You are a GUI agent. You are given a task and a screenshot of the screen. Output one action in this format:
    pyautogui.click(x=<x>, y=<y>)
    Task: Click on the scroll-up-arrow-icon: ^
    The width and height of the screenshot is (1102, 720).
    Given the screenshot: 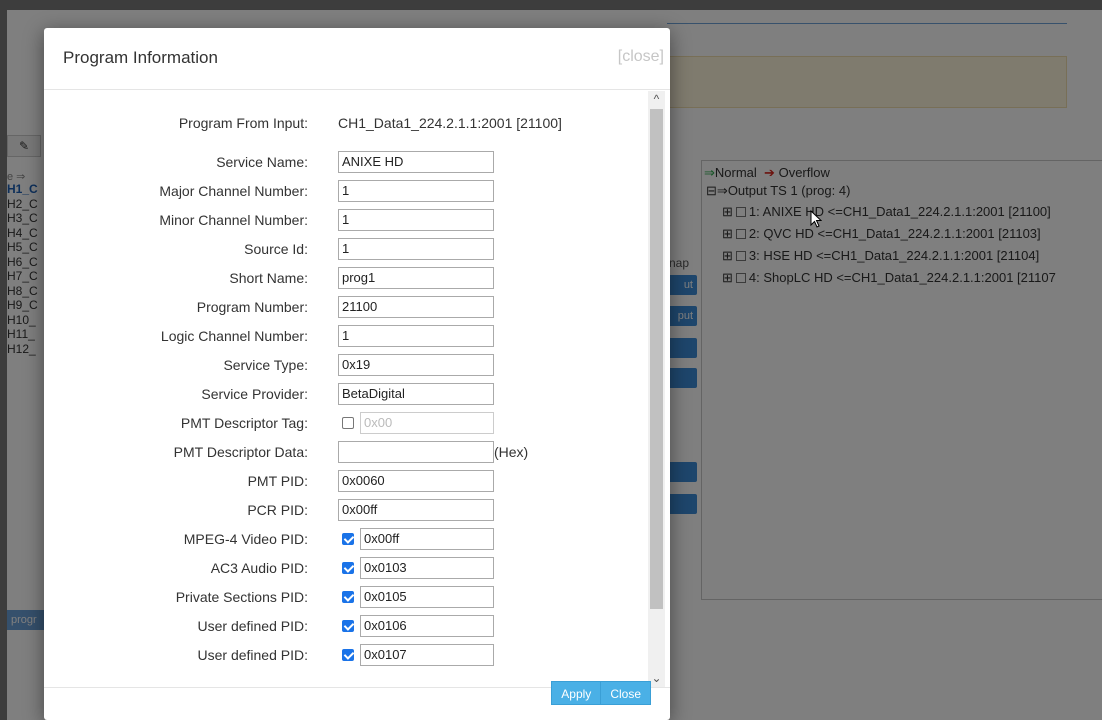 What is the action you would take?
    pyautogui.click(x=656, y=99)
    